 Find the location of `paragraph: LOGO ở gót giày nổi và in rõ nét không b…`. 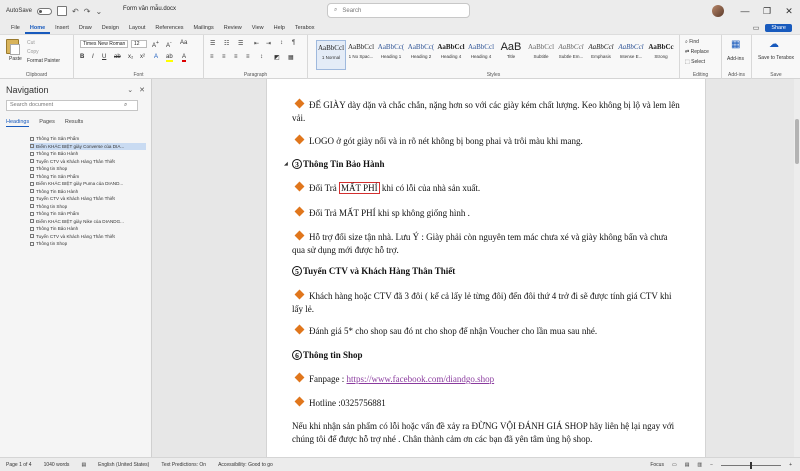

paragraph: LOGO ở gót giày nổi và in rõ nét không b… is located at coordinates (487, 141).